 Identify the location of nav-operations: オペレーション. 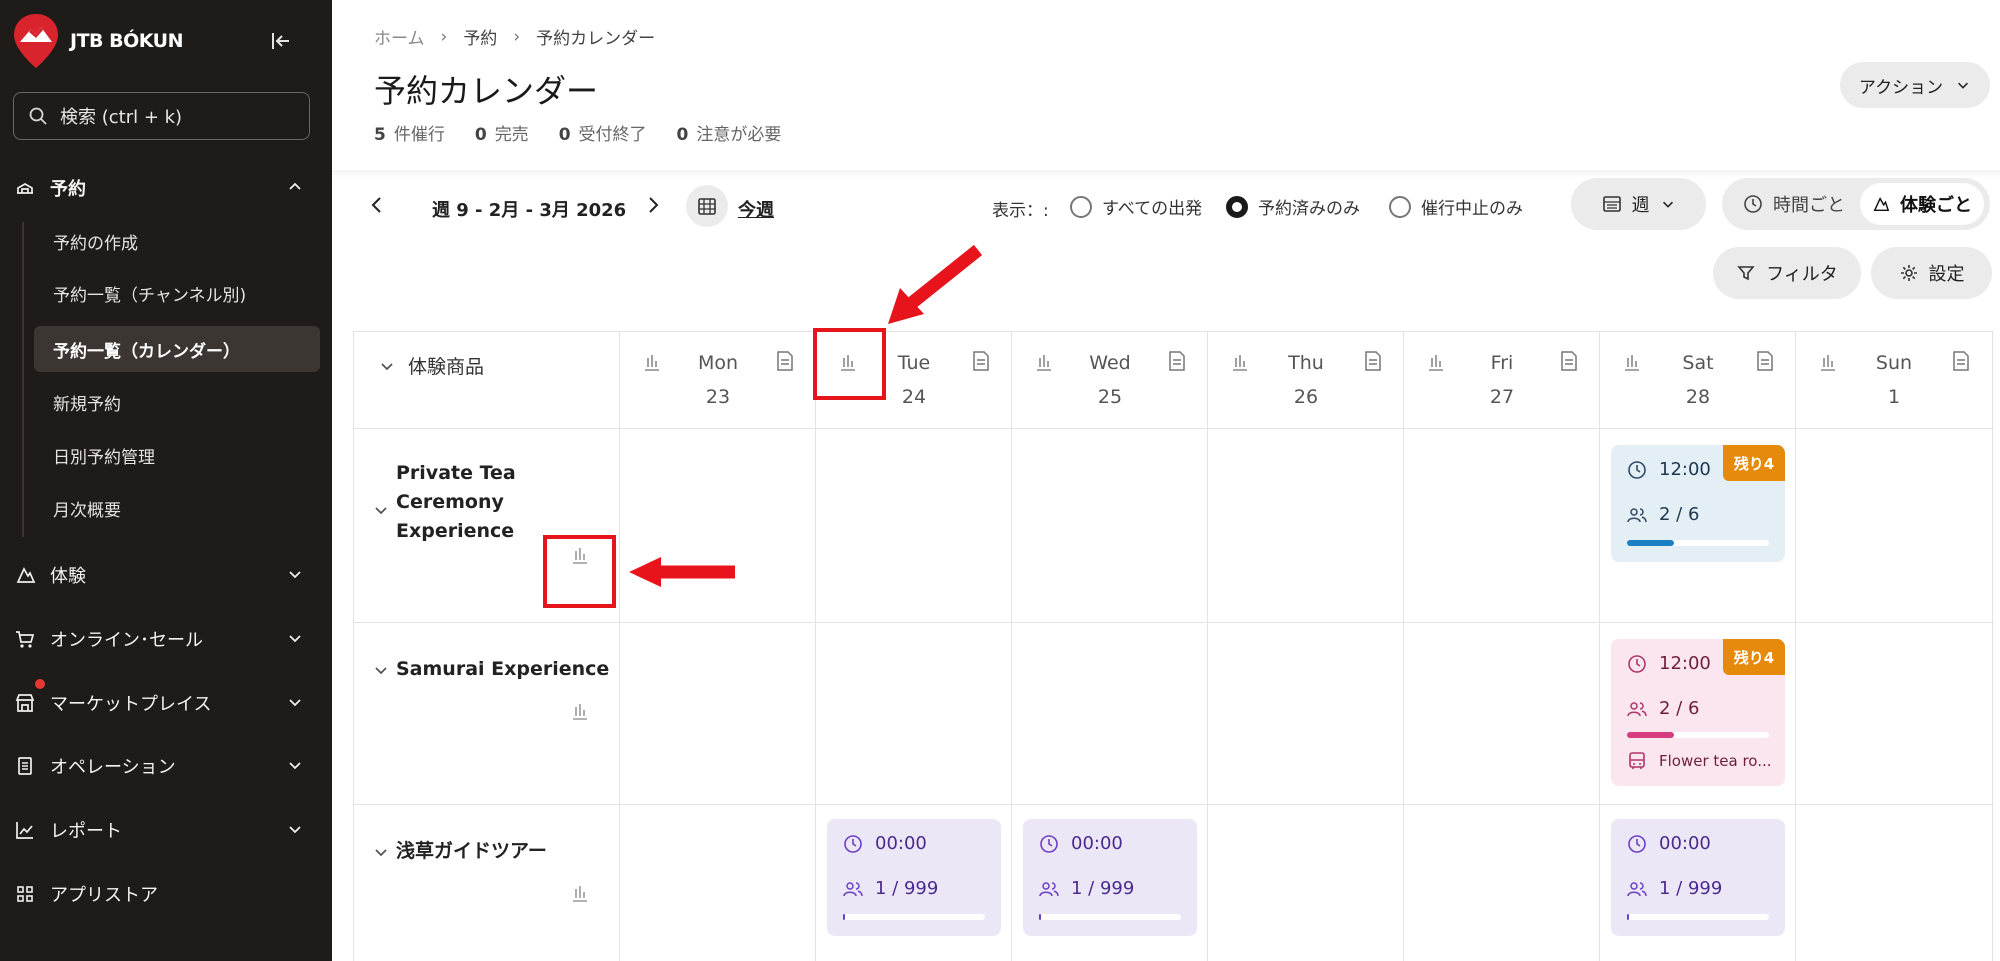
(166, 766).